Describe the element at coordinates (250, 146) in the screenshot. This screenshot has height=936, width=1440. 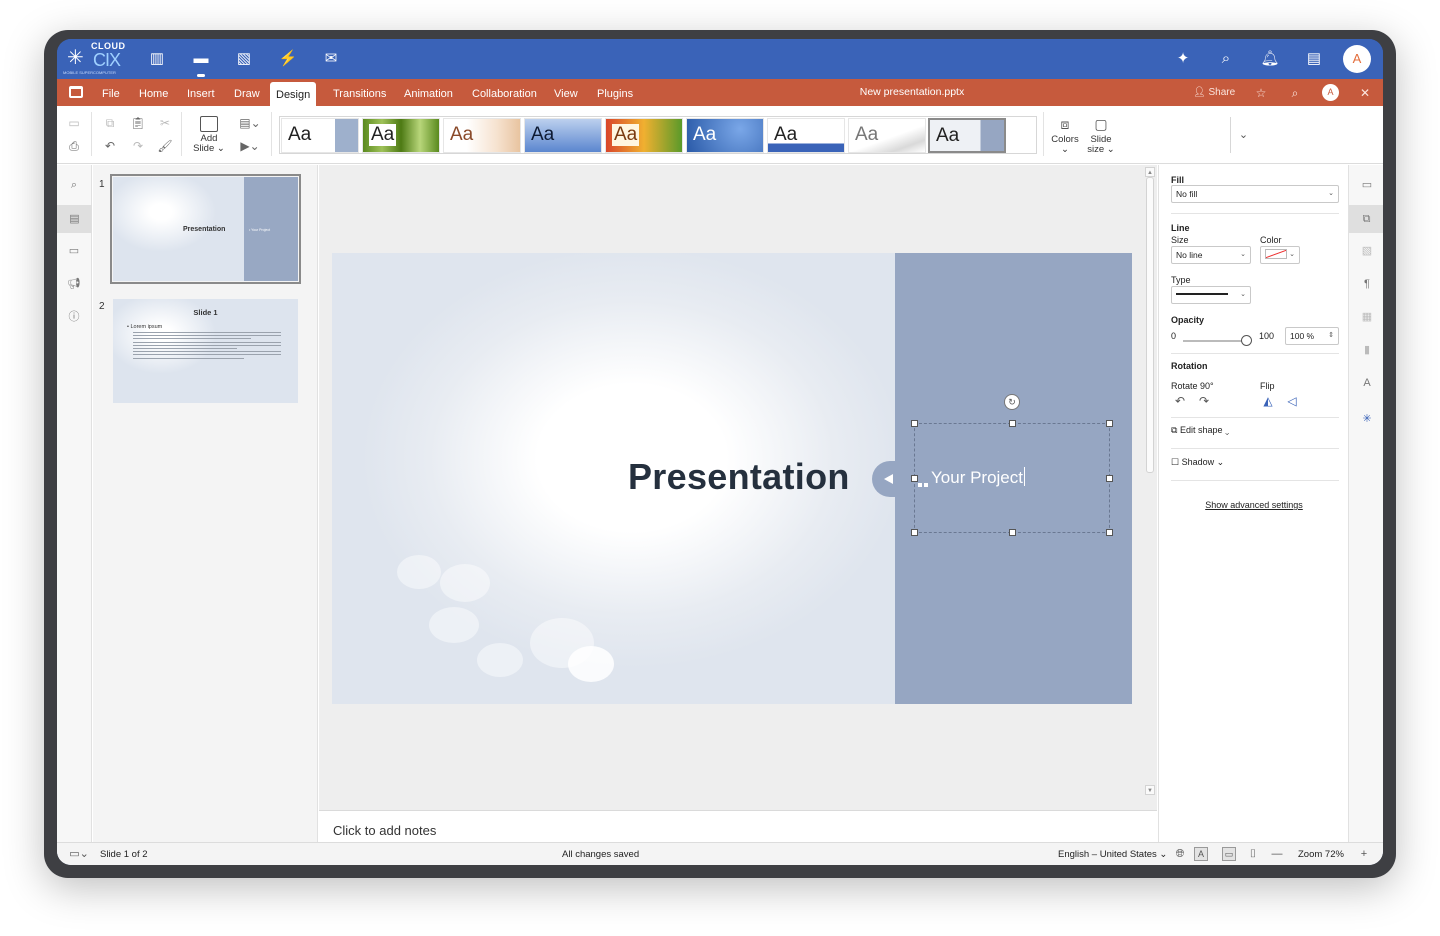
I see `start-slideshow-icon: ▶⌄` at that location.